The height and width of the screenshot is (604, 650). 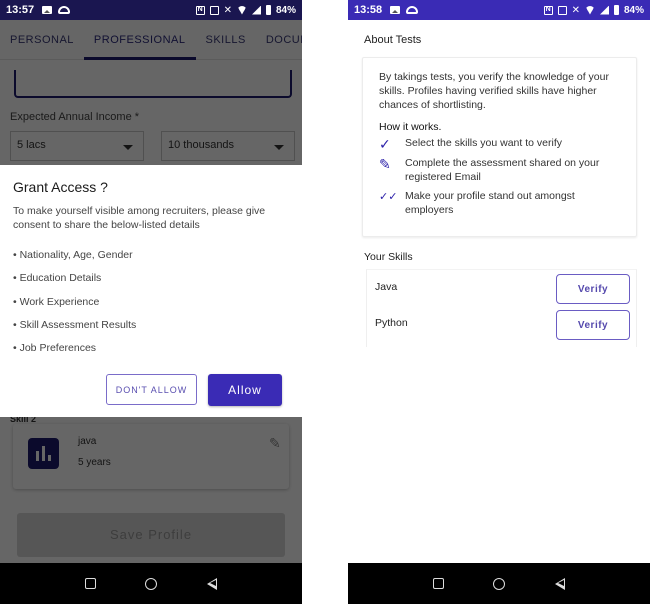 I want to click on step-text: Select the skills you want to verify, so click(x=483, y=143).